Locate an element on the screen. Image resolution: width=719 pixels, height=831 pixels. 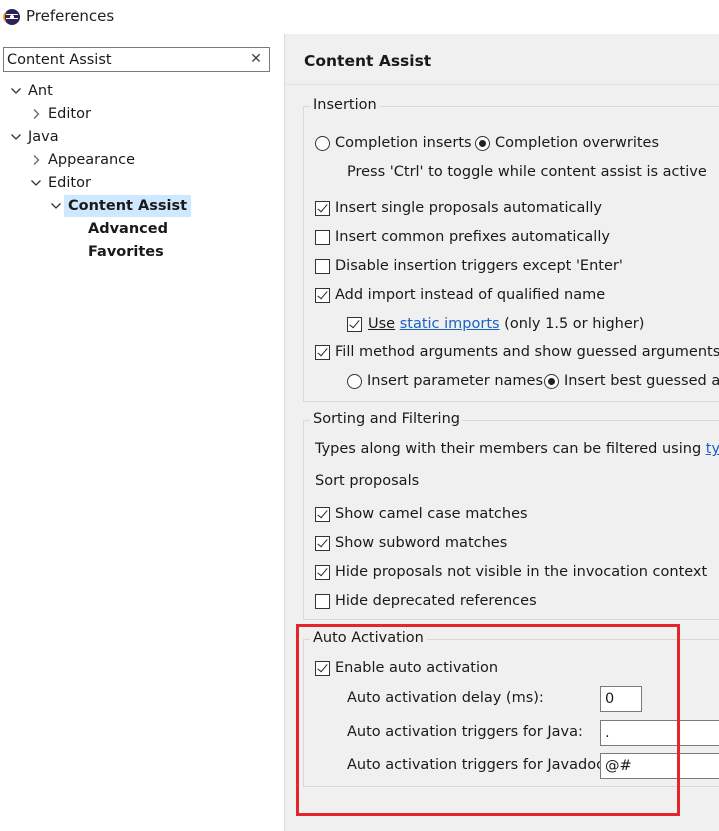
static-imports-link: static imports is located at coordinates (450, 324).